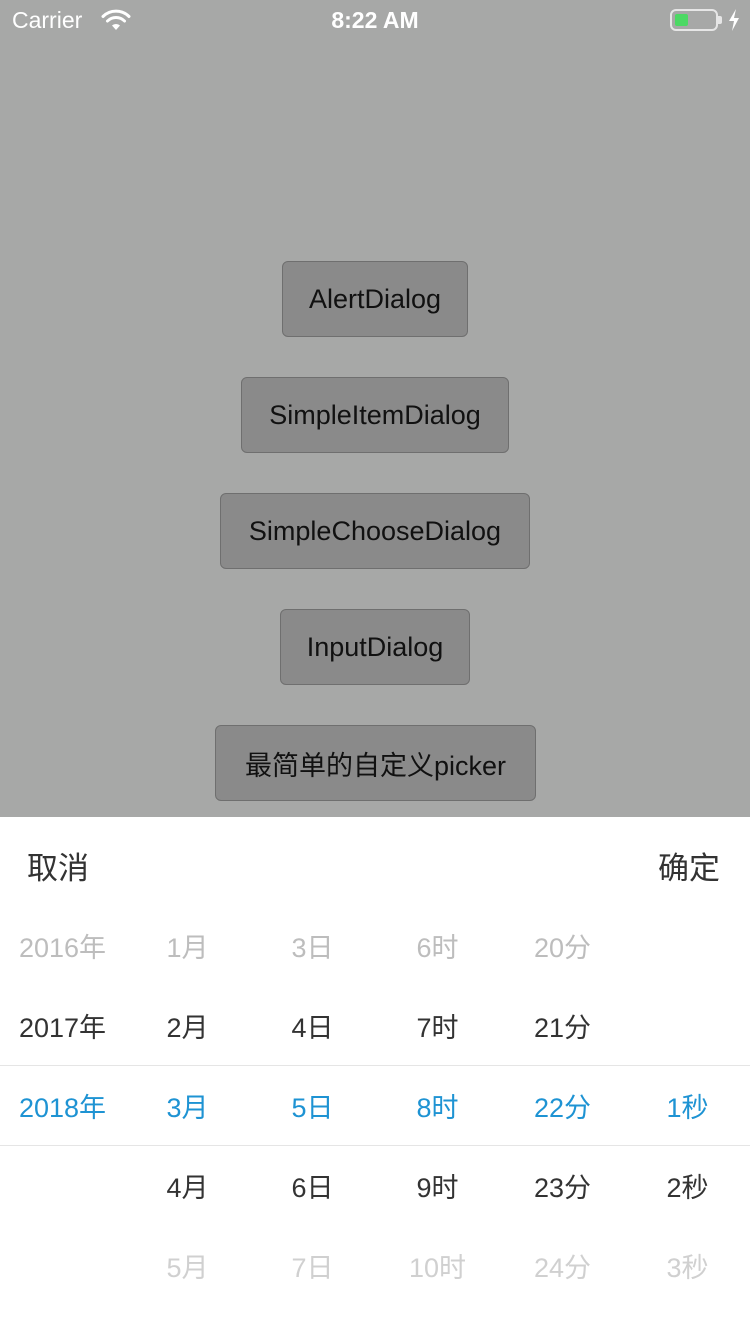  I want to click on status-bar: Carrier 8:22 AM, so click(375, 20).